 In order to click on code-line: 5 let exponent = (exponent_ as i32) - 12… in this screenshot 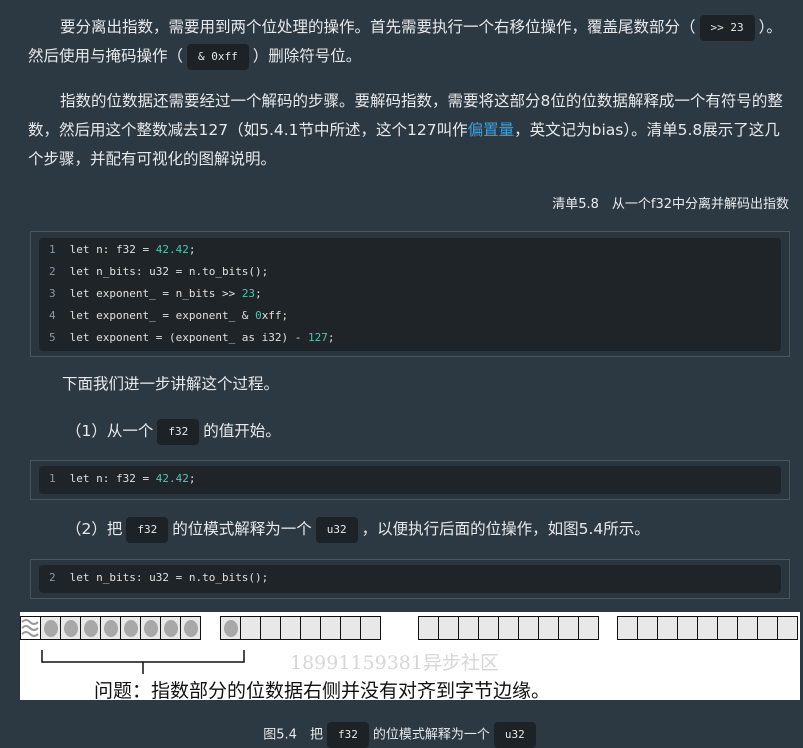, I will do `click(410, 338)`.